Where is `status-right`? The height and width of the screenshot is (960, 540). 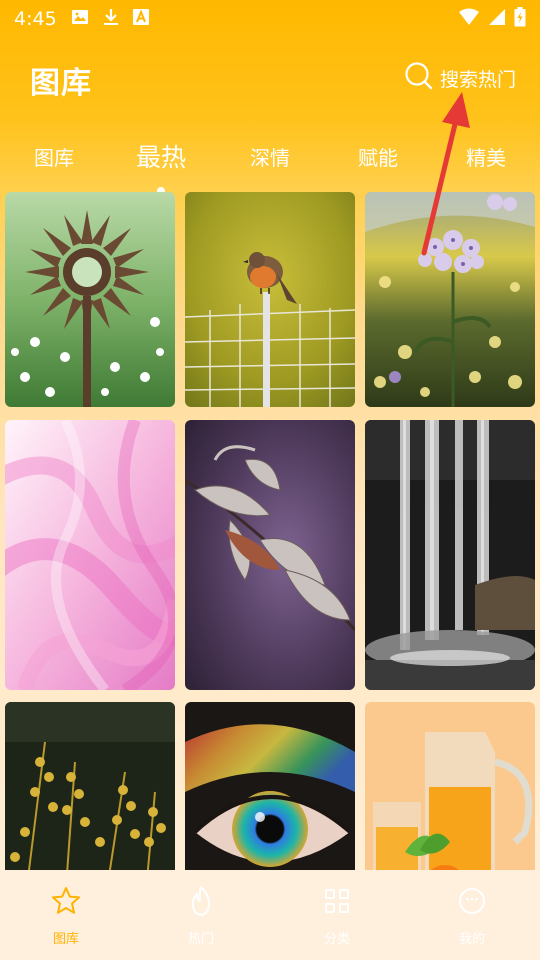 status-right is located at coordinates (492, 19).